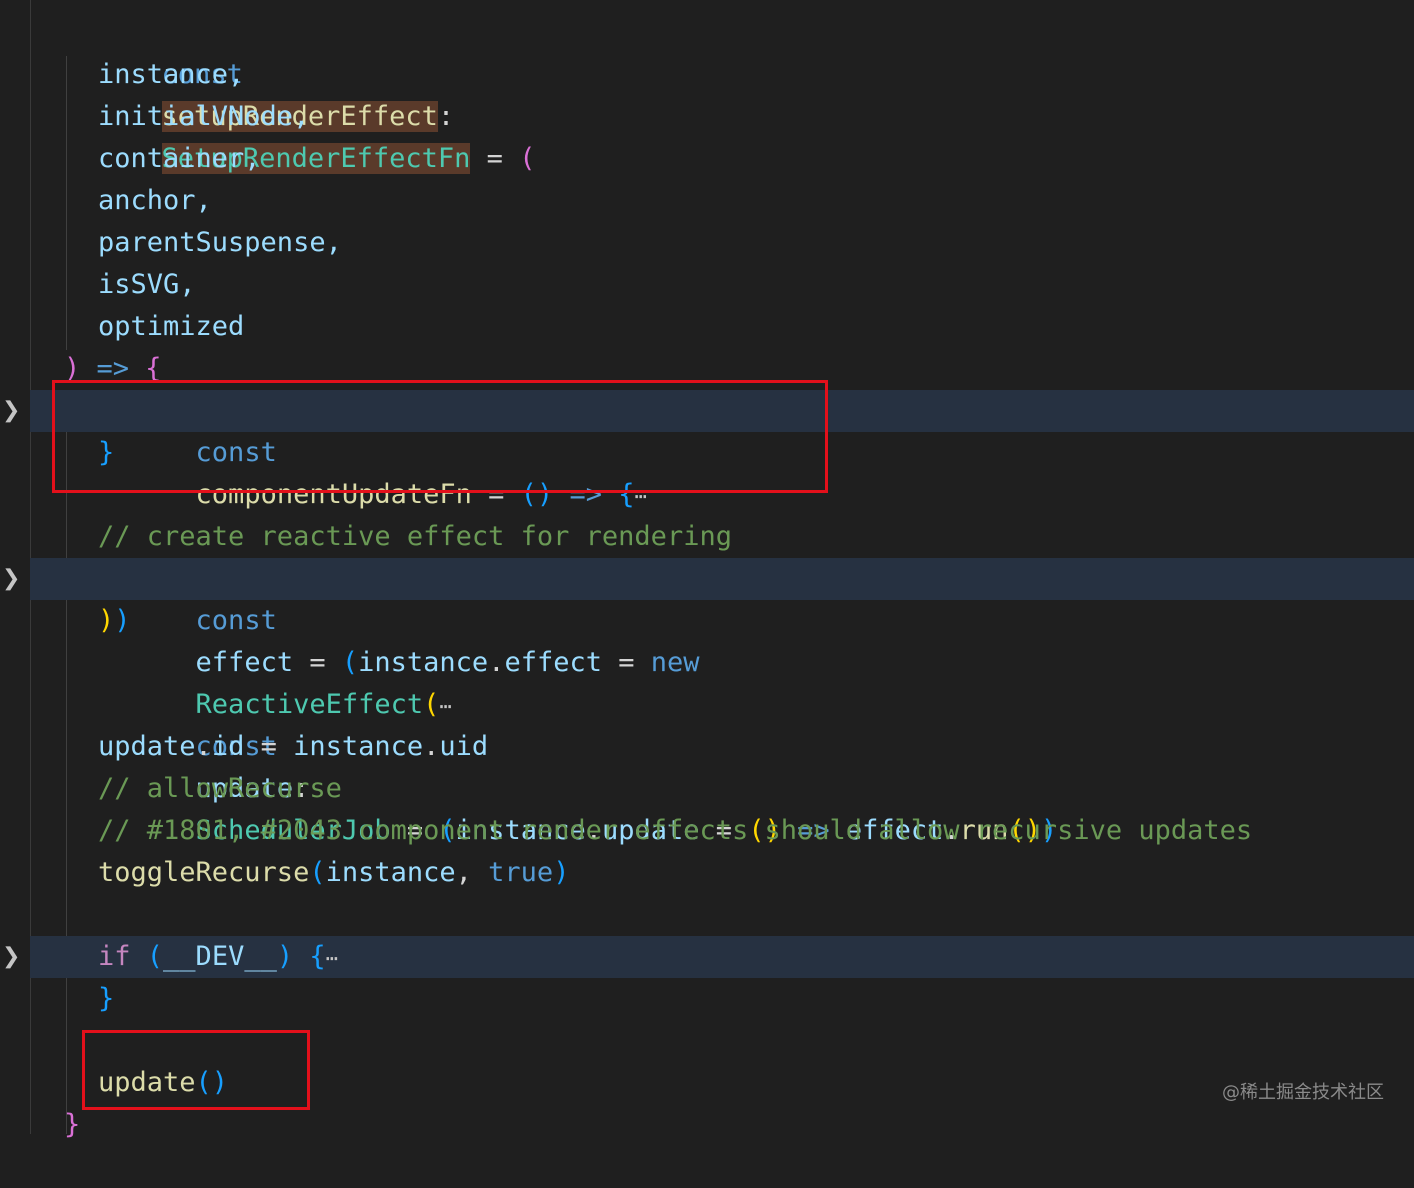 The image size is (1414, 1188). Describe the element at coordinates (220, 956) in the screenshot. I see `variable: __DEV__` at that location.